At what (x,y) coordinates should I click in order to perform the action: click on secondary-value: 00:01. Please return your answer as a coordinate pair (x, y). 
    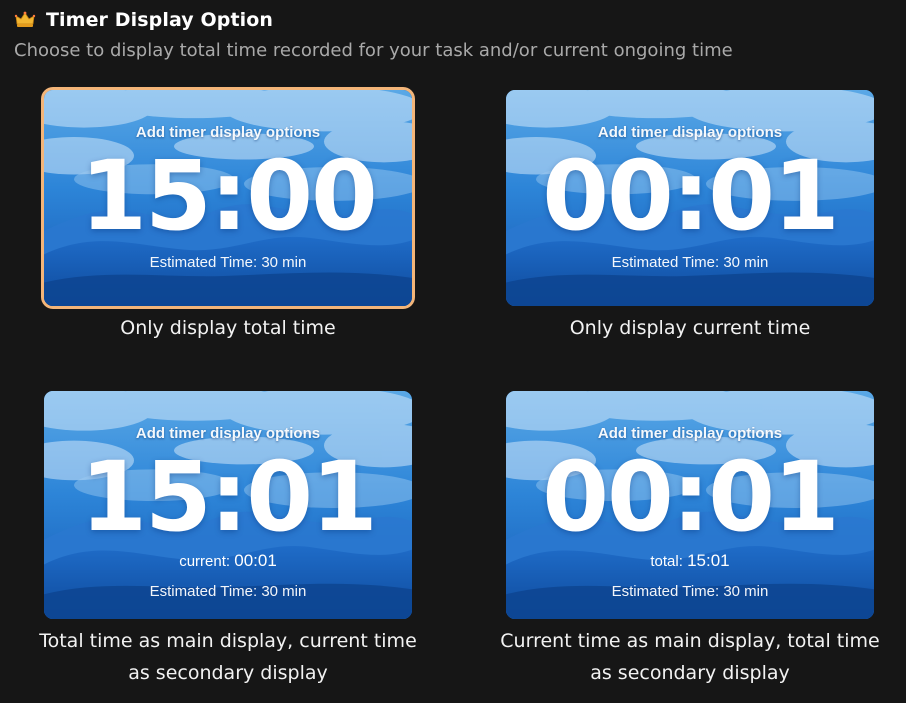
    Looking at the image, I should click on (255, 560).